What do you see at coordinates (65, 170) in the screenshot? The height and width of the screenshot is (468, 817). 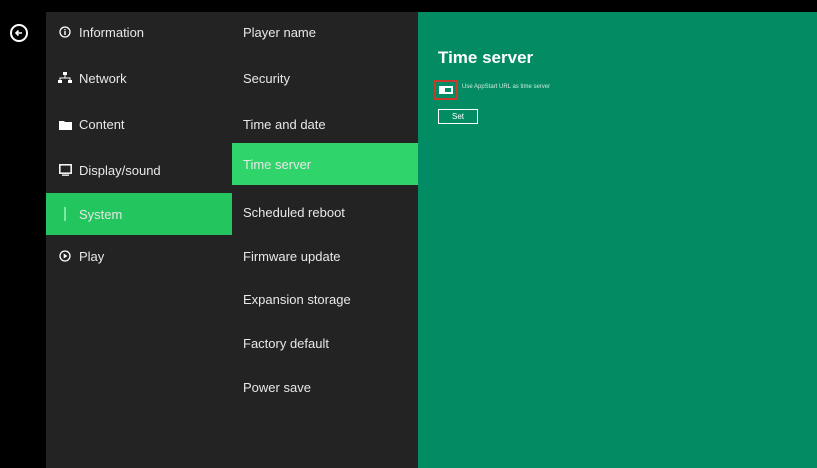 I see `monitor-icon` at bounding box center [65, 170].